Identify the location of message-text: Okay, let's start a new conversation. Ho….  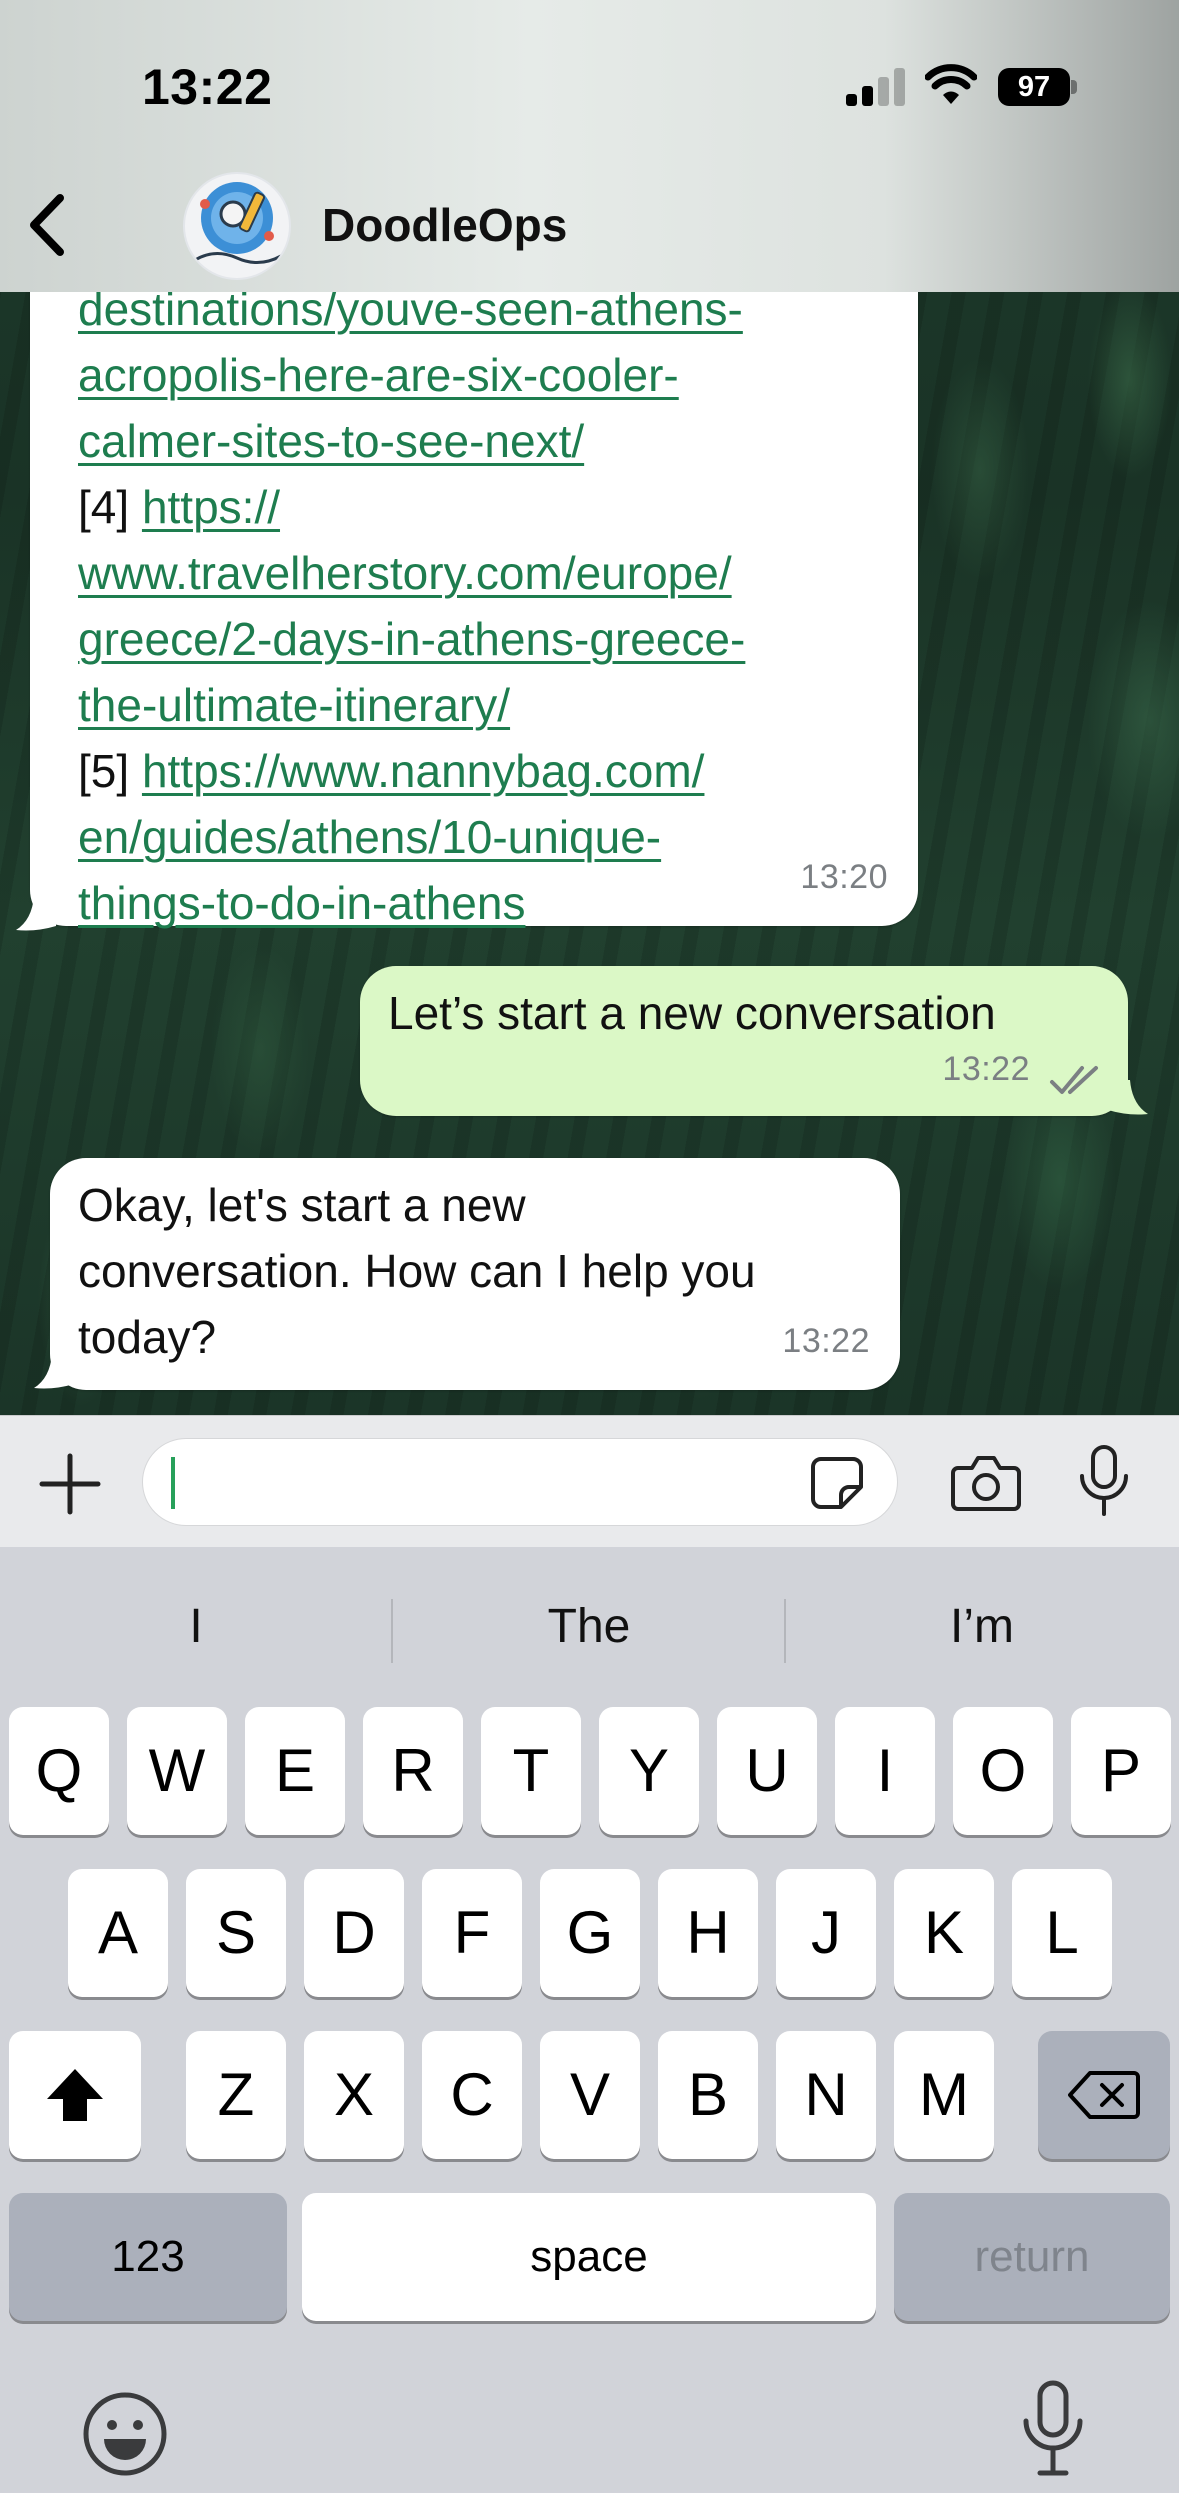
(417, 1271).